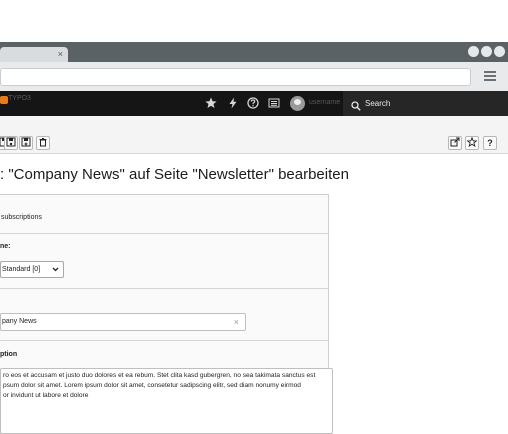 This screenshot has width=508, height=434. Describe the element at coordinates (490, 76) in the screenshot. I see `browser-menu-icon` at that location.